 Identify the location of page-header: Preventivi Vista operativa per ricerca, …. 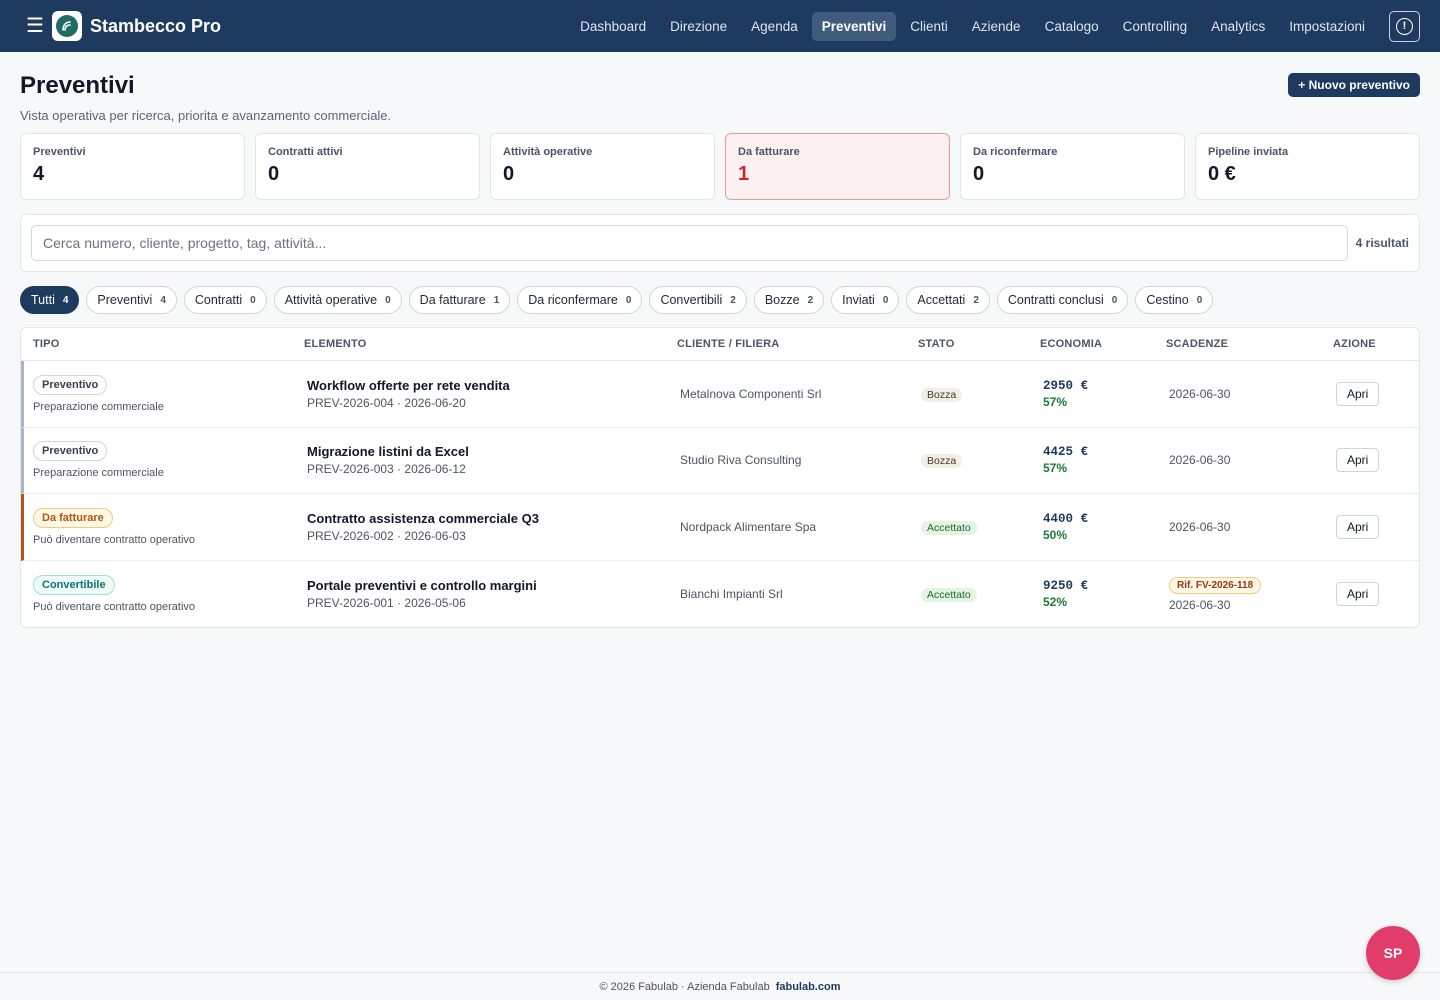
(720, 92).